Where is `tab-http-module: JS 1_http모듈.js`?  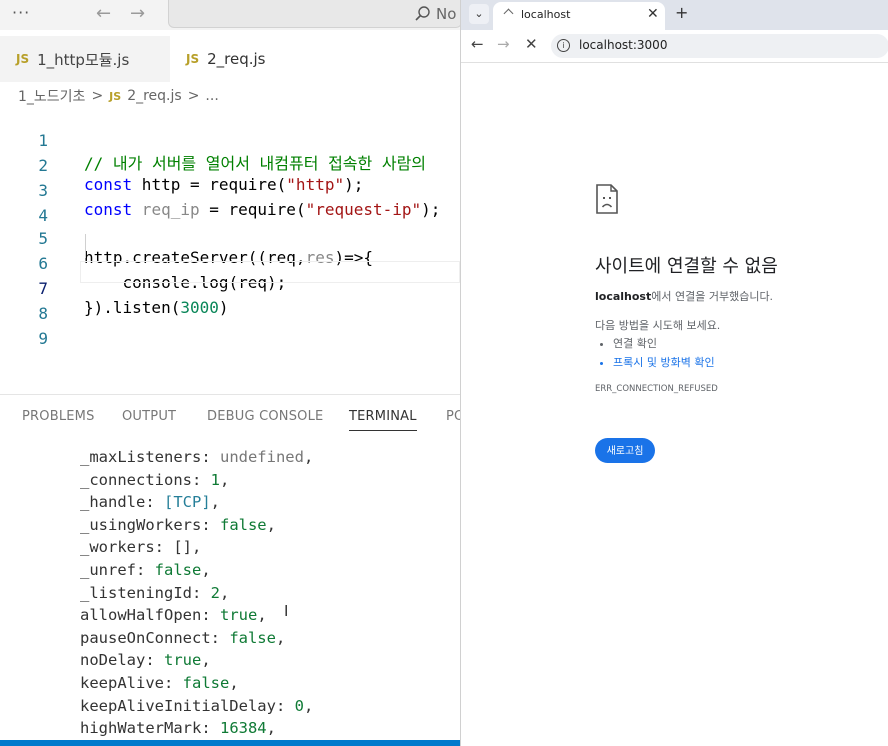 tab-http-module: JS 1_http모듈.js is located at coordinates (72, 59).